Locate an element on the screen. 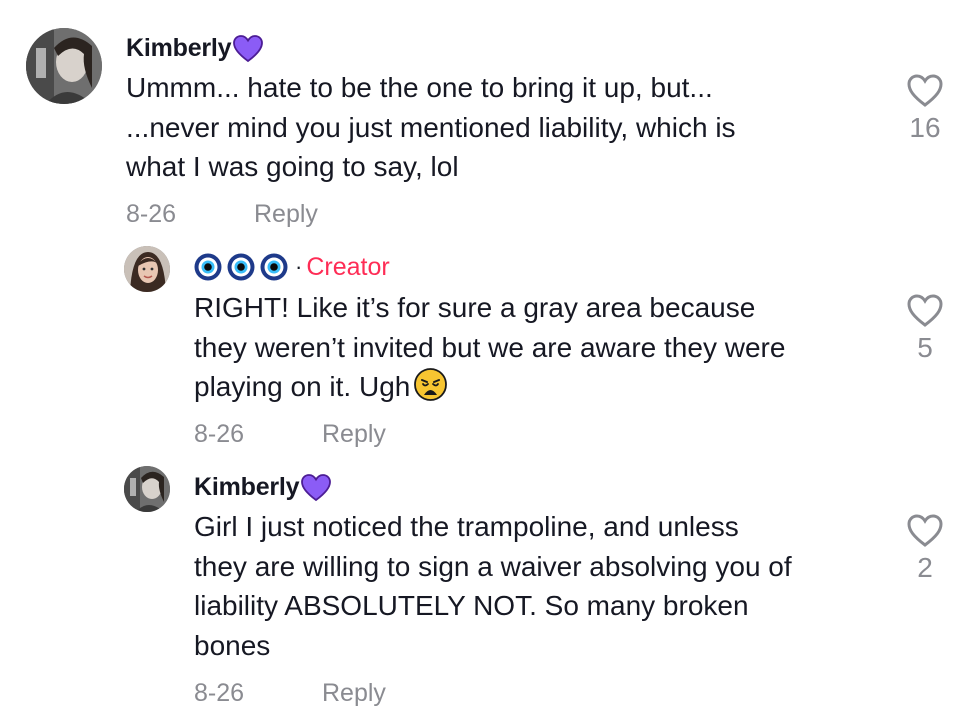 Image resolution: width=980 pixels, height=723 pixels. creator-label: Creator is located at coordinates (348, 266).